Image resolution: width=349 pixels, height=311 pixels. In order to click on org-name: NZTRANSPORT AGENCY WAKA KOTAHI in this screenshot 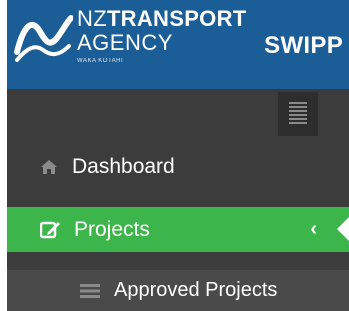, I will do `click(162, 35)`.